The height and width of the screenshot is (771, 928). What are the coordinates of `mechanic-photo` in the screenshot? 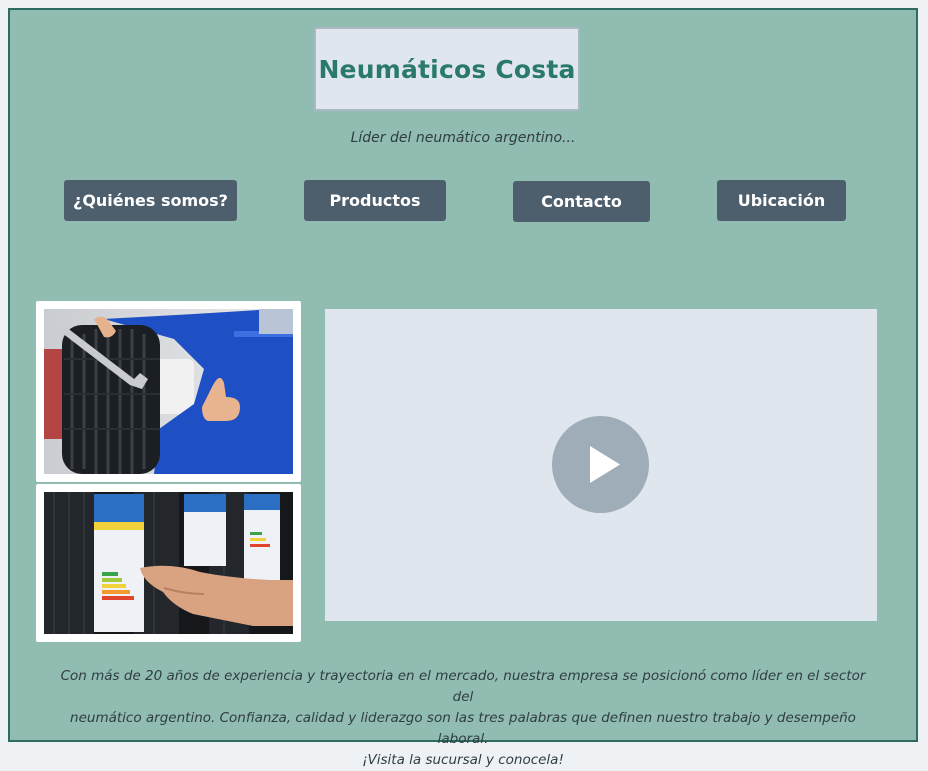 It's located at (168, 391).